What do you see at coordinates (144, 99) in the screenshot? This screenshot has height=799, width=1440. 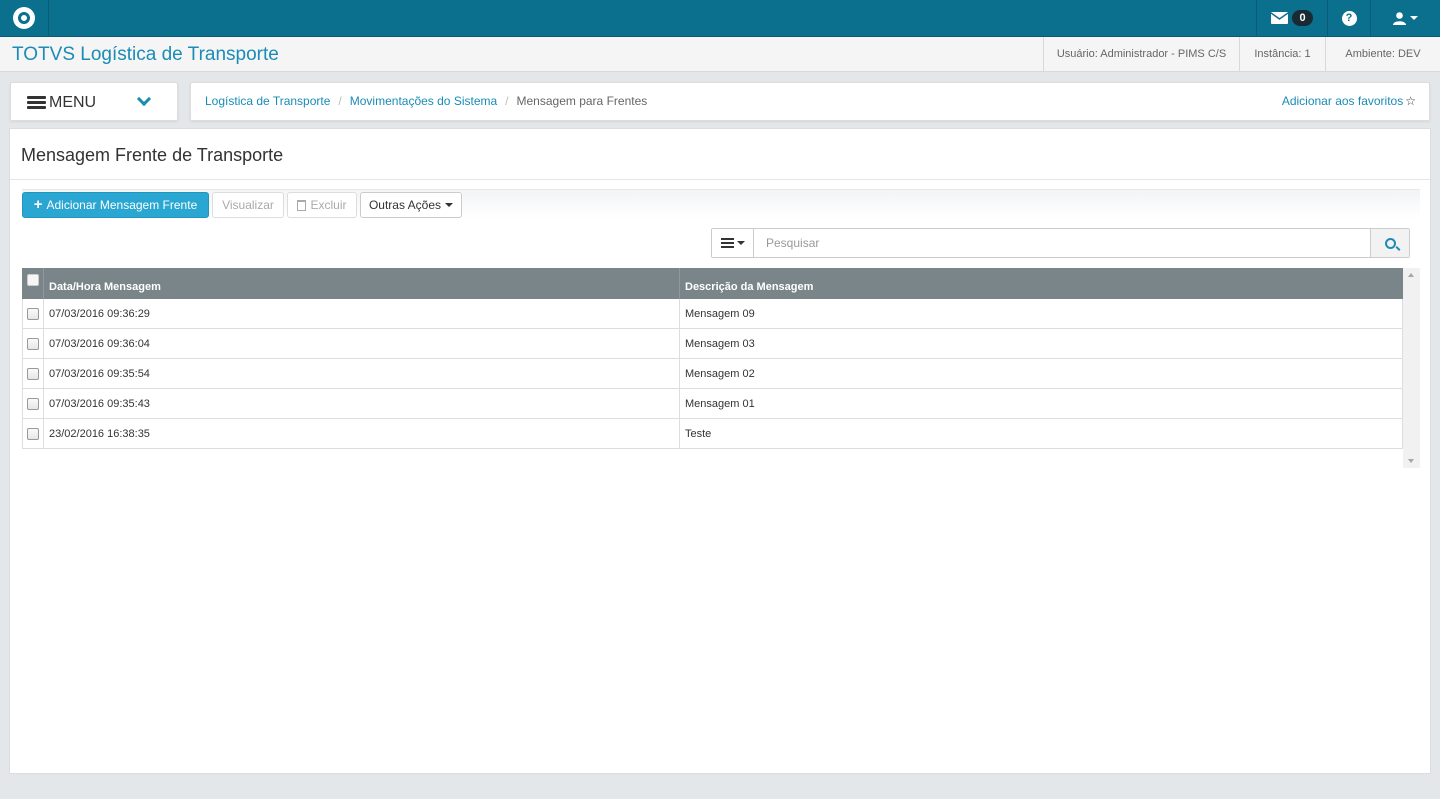 I see `chevron-down-icon` at bounding box center [144, 99].